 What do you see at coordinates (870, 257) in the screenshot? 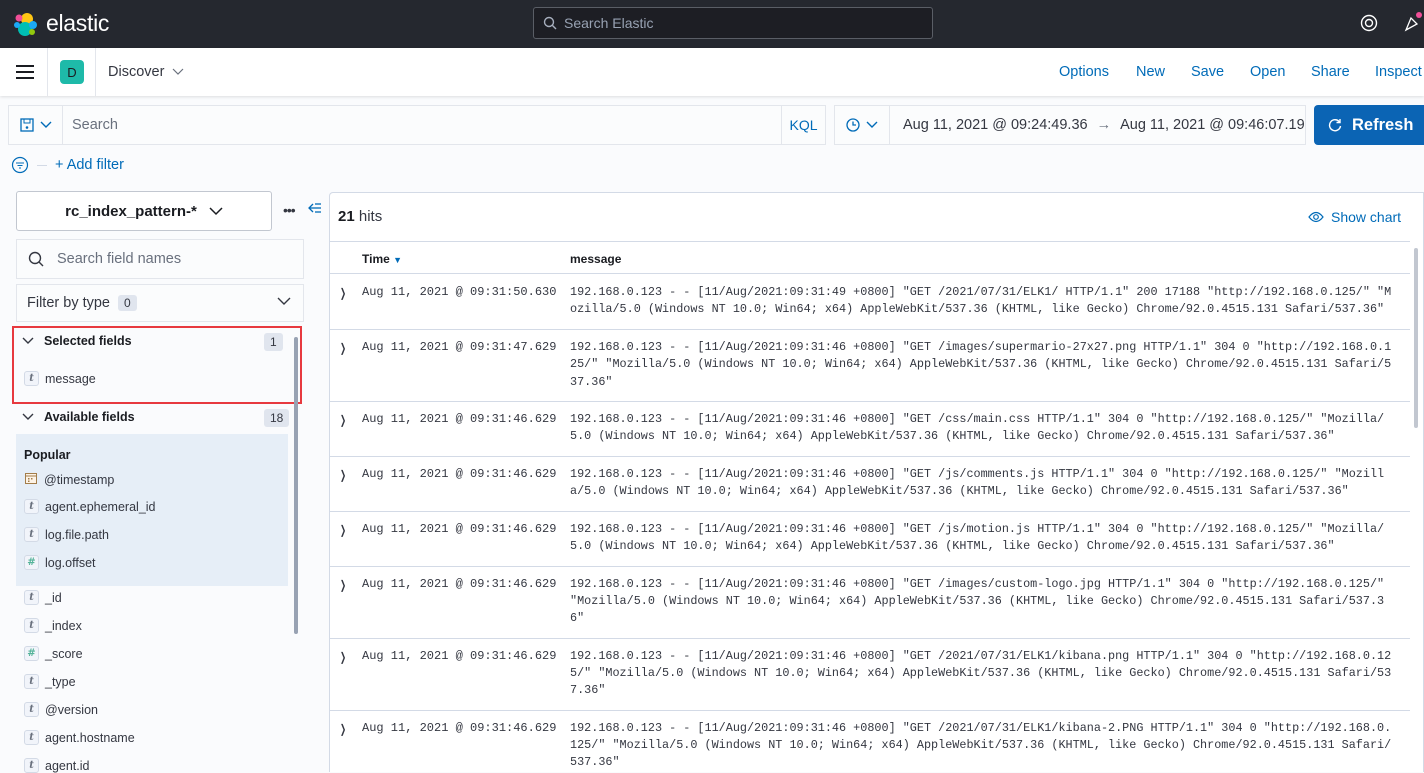
I see `table-header: Time ▼ message` at bounding box center [870, 257].